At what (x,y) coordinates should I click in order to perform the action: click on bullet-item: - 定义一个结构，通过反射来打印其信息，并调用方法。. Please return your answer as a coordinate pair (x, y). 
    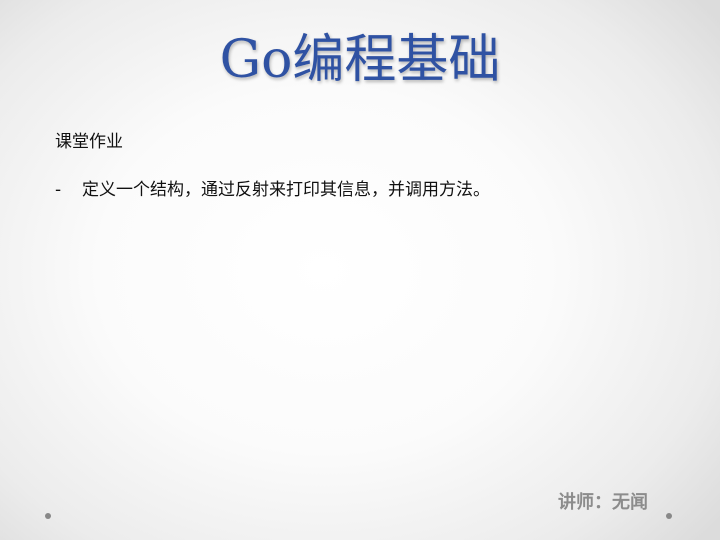
    Looking at the image, I should click on (272, 190).